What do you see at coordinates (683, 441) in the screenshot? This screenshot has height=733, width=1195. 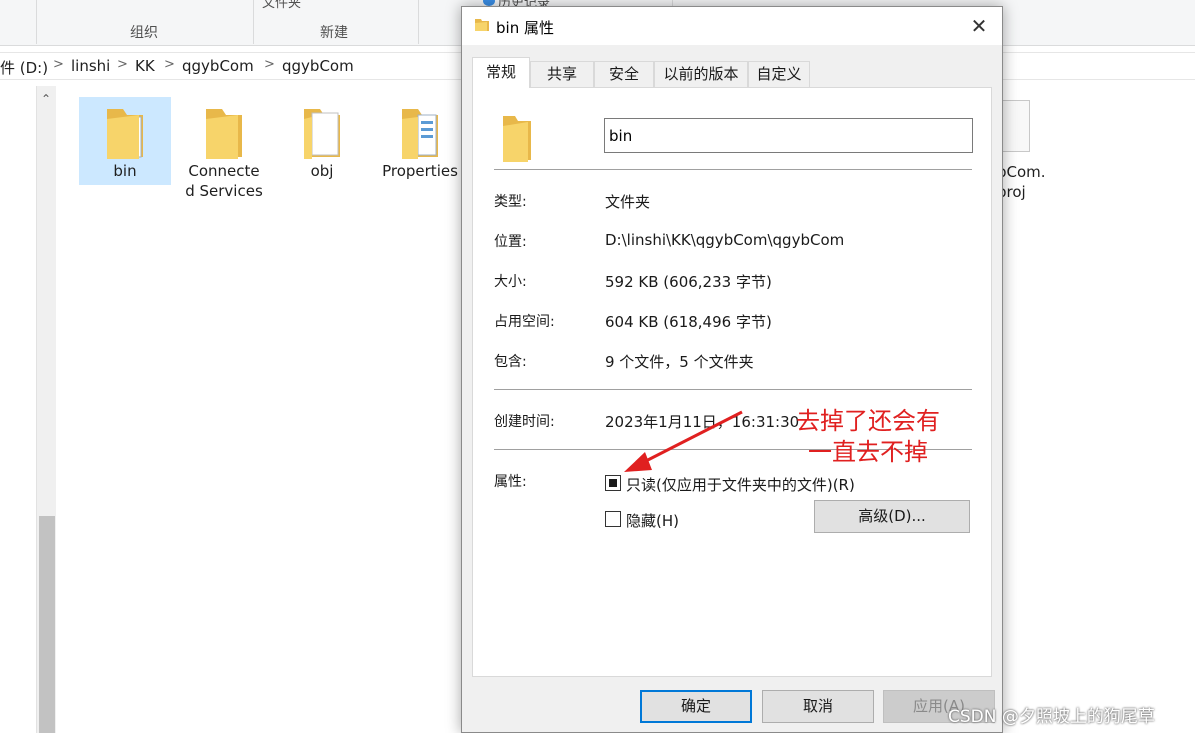 I see `annotation-arrow` at bounding box center [683, 441].